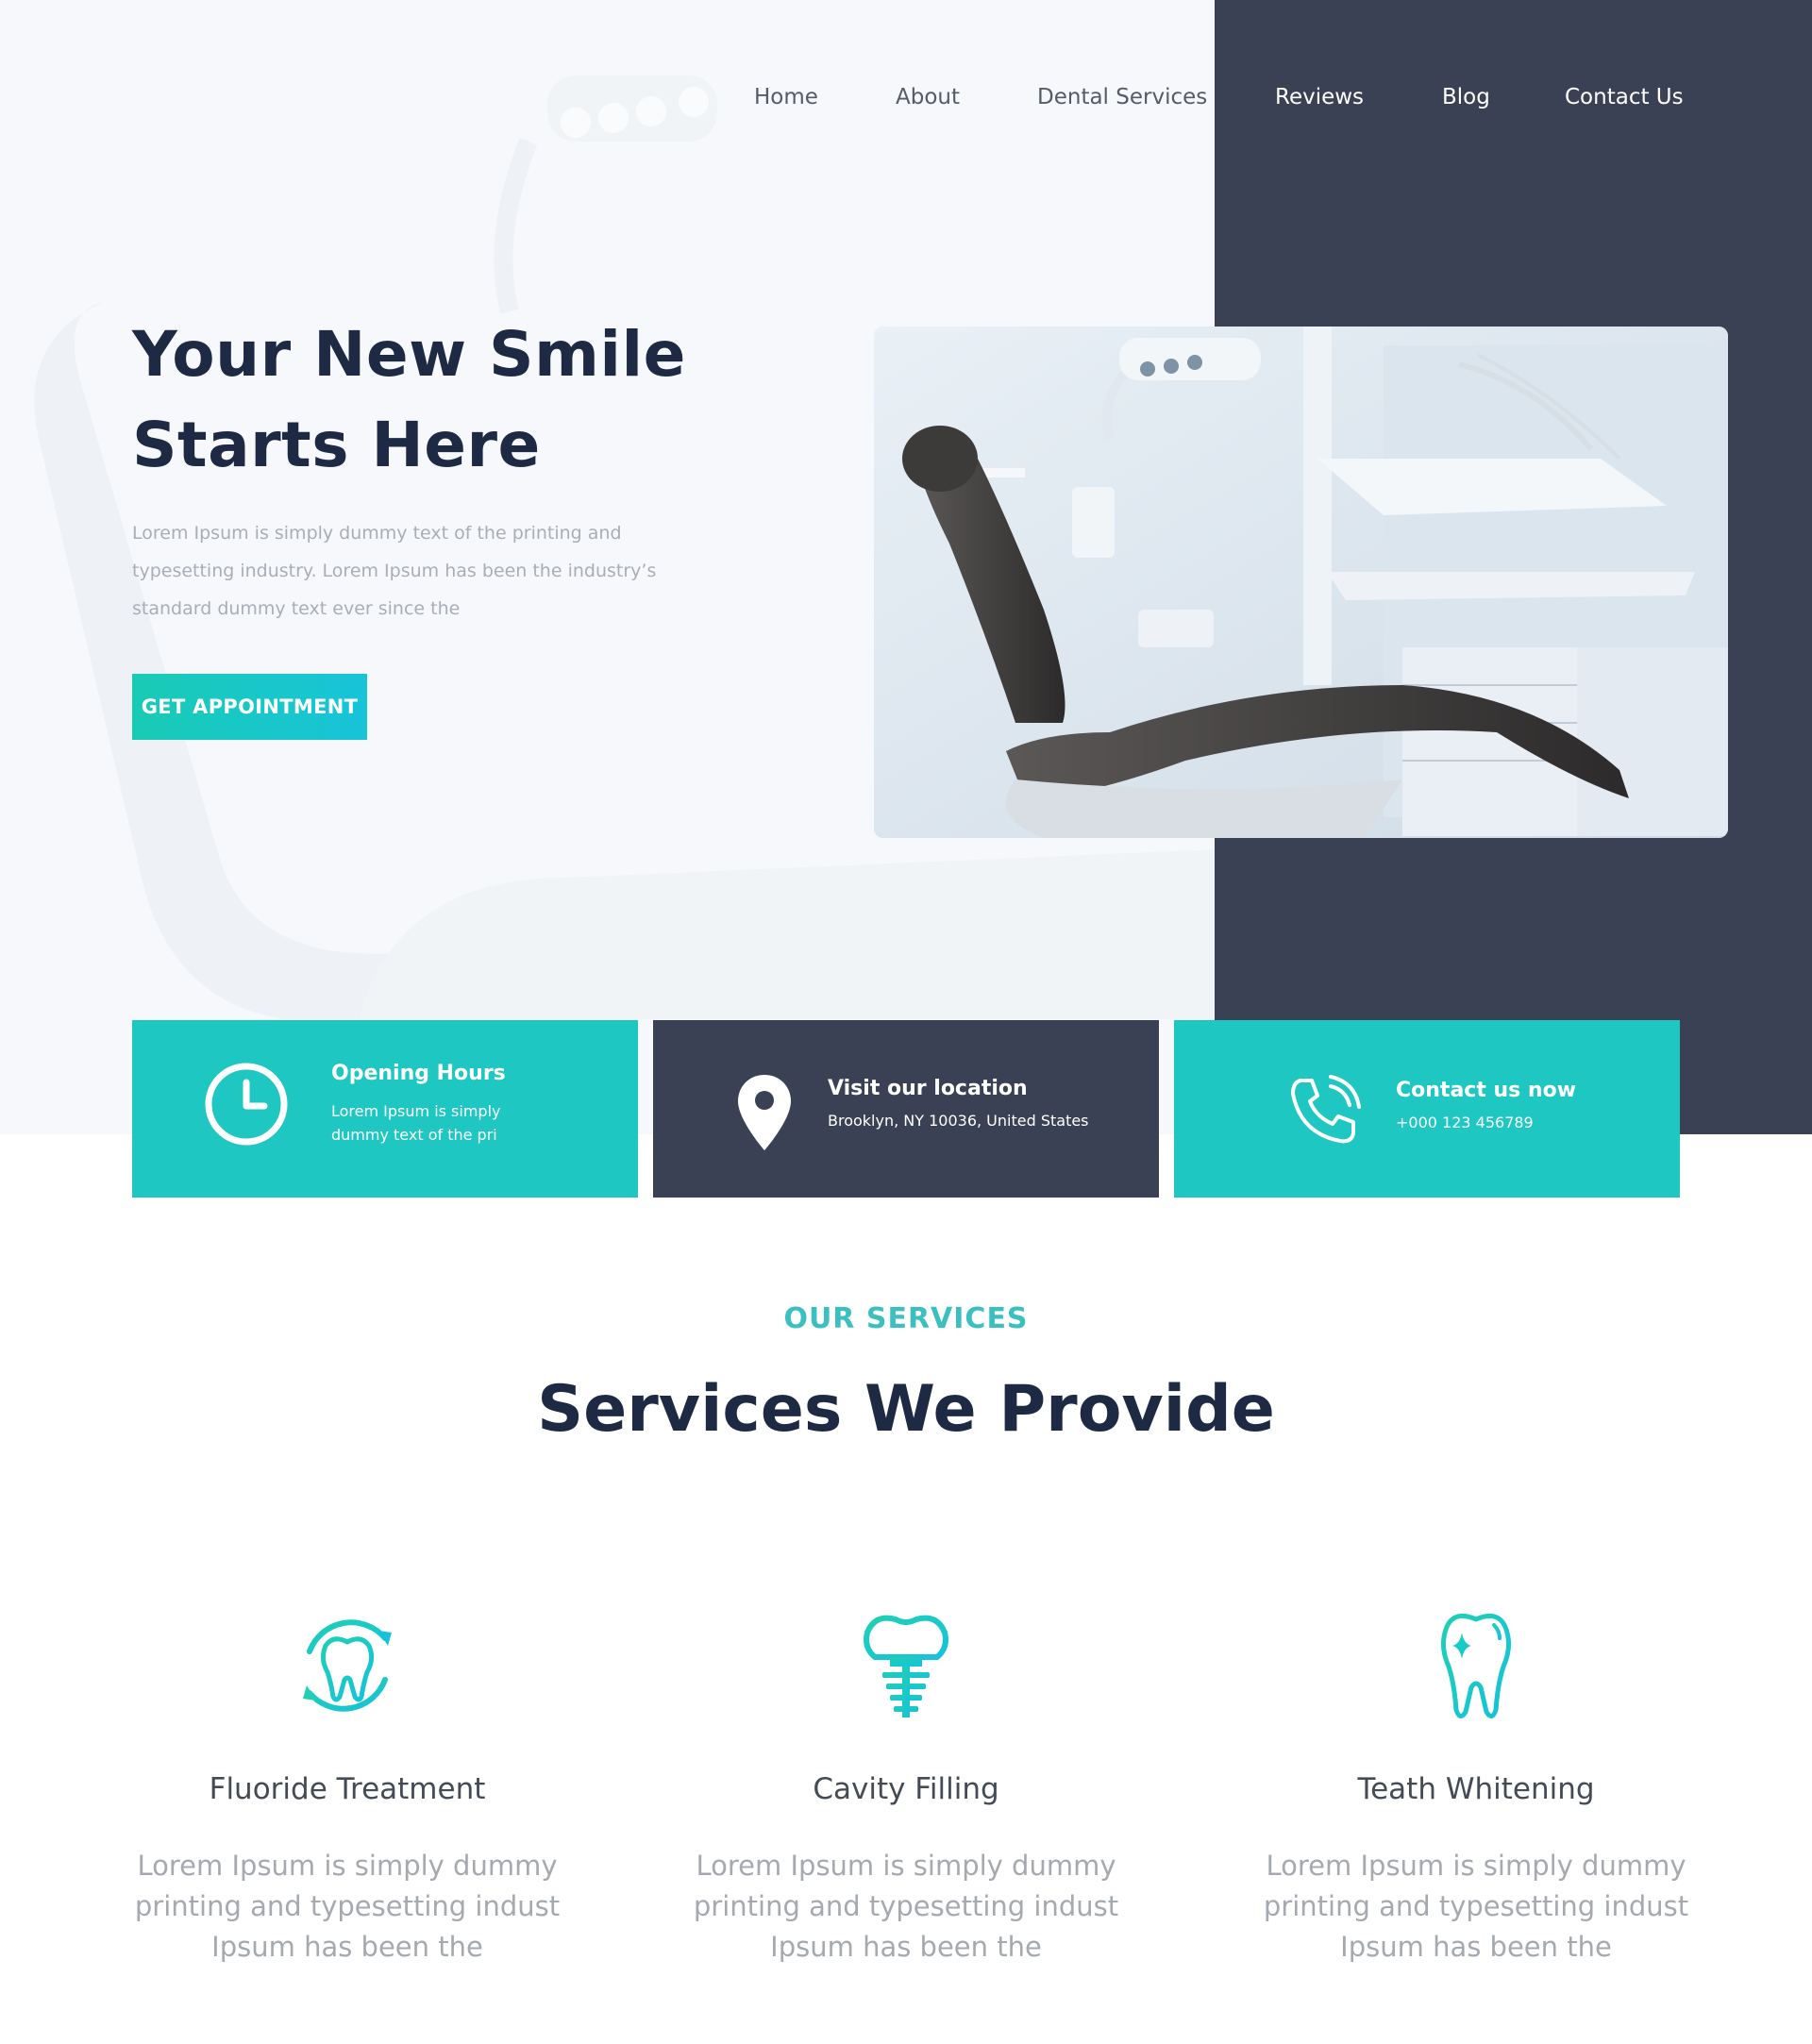 The height and width of the screenshot is (2044, 1812). What do you see at coordinates (906, 1410) in the screenshot?
I see `services-heading: Services We Provide` at bounding box center [906, 1410].